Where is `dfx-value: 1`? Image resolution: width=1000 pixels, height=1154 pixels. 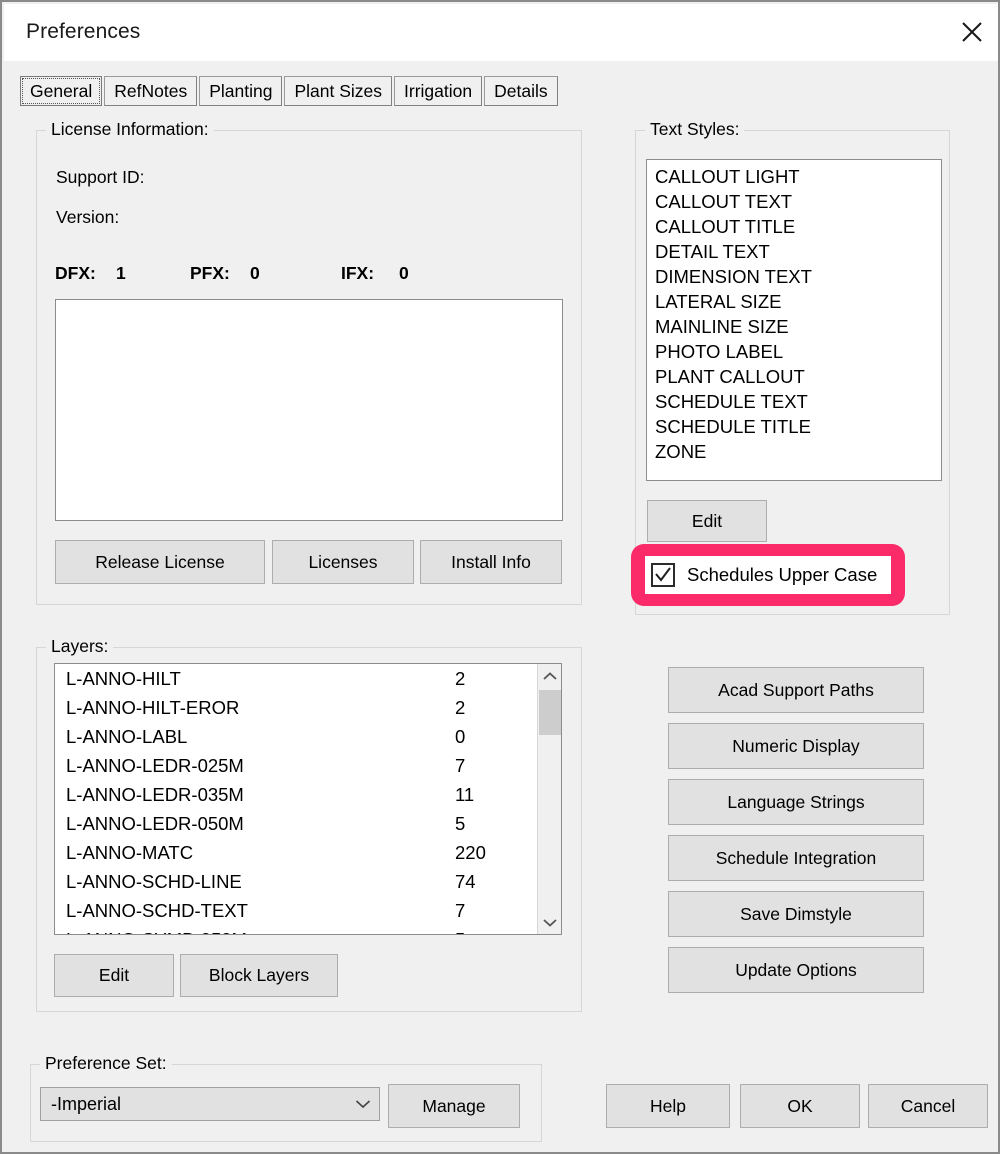 dfx-value: 1 is located at coordinates (121, 273).